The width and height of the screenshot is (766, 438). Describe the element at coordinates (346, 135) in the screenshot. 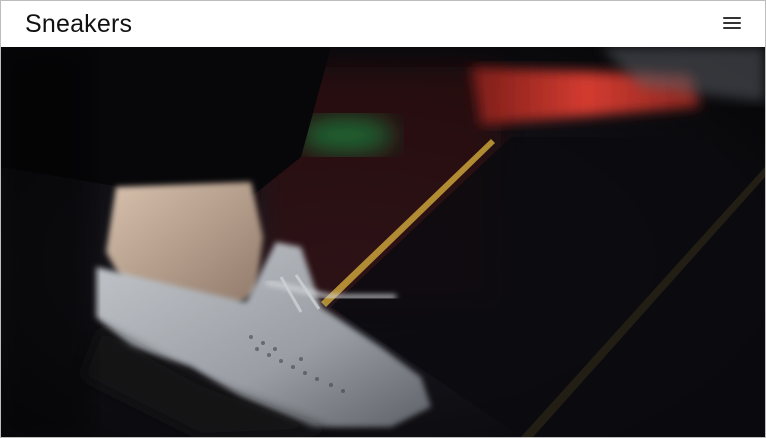

I see `green-light` at that location.